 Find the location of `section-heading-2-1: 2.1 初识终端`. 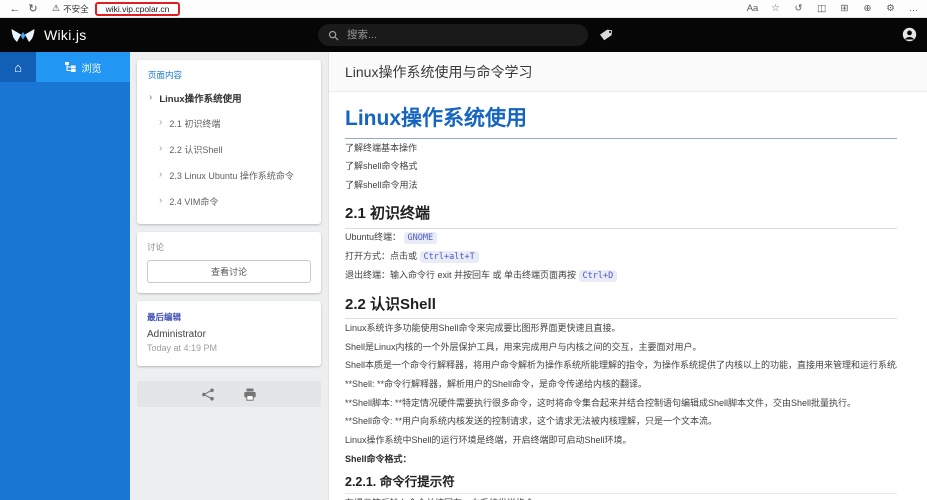

section-heading-2-1: 2.1 初识终端 is located at coordinates (621, 214).